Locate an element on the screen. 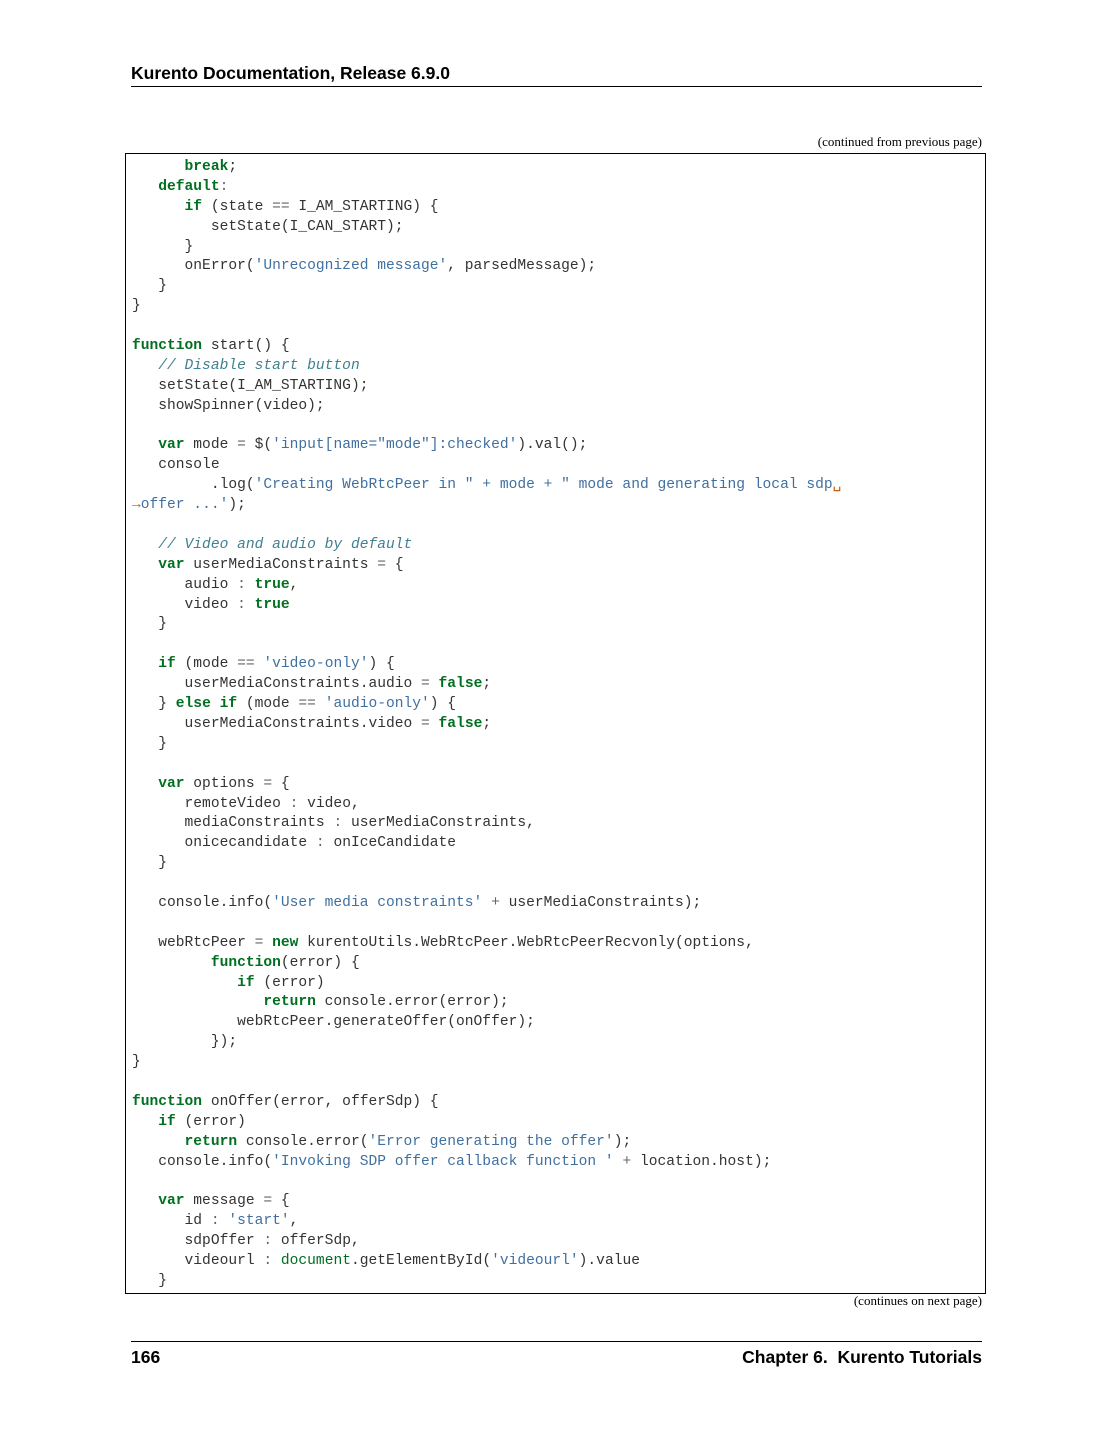 The image size is (1113, 1440). code-text: video is located at coordinates (185, 604).